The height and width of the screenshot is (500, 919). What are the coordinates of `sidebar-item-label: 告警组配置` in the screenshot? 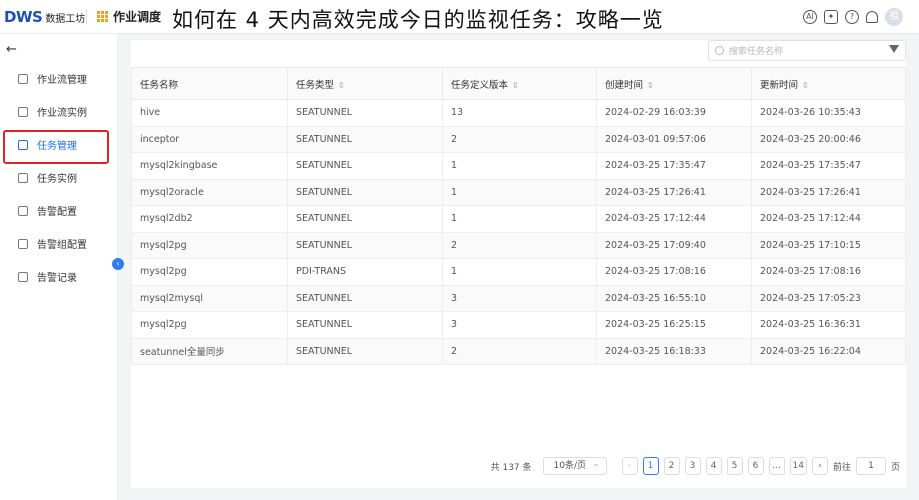 It's located at (62, 245).